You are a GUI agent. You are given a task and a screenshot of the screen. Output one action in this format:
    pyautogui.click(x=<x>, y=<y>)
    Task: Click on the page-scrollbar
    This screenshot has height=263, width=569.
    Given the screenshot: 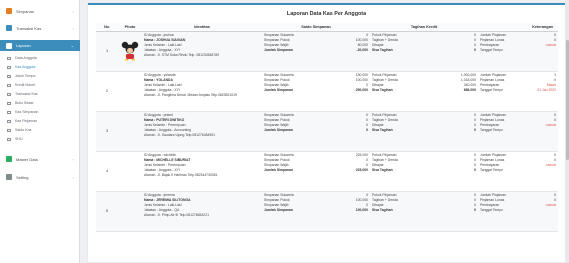 What is the action you would take?
    pyautogui.click(x=567, y=131)
    